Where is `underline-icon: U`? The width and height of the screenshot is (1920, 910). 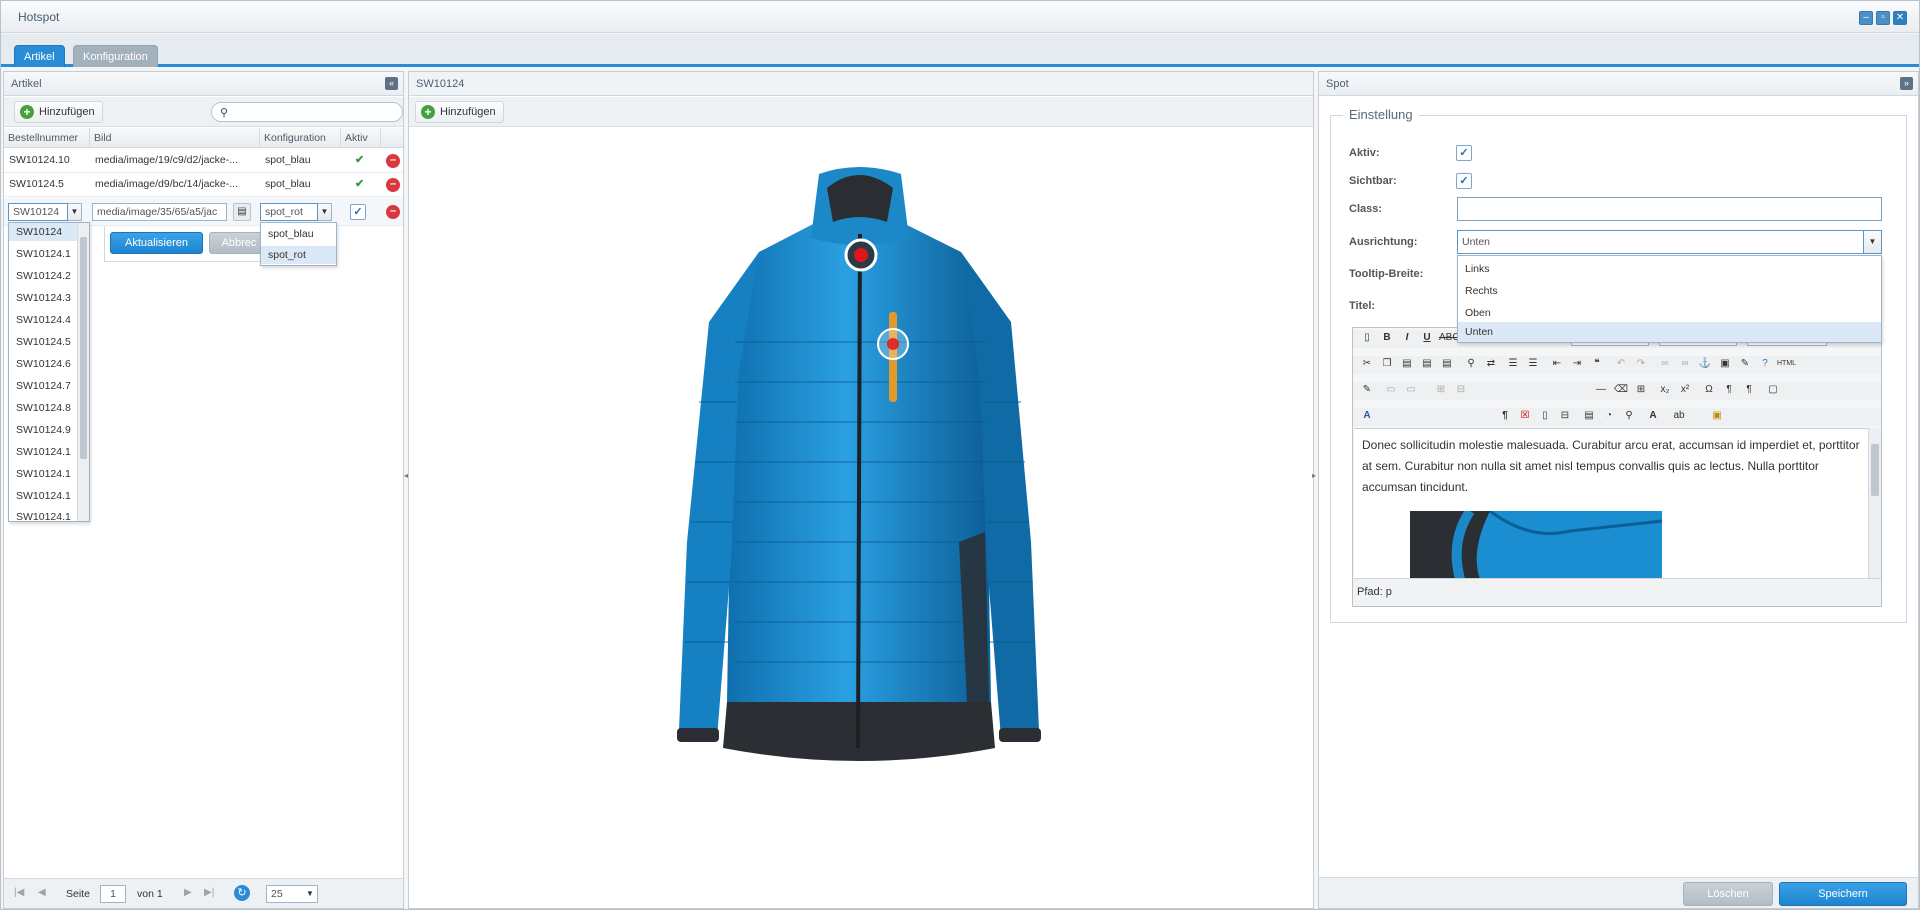 underline-icon: U is located at coordinates (1427, 338).